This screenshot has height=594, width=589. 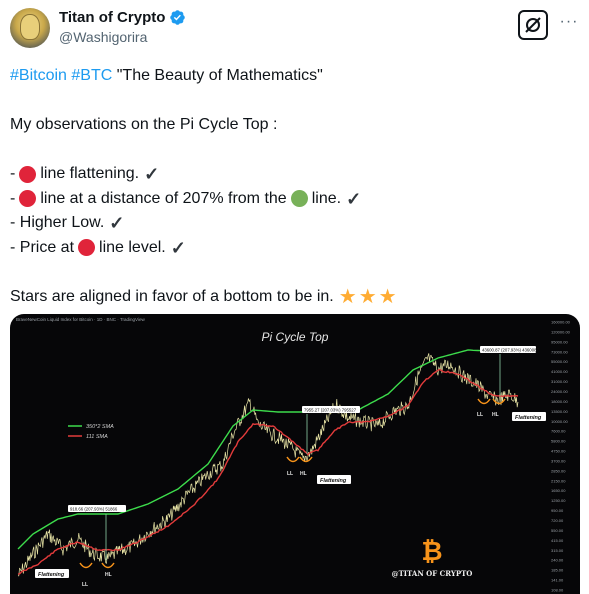 What do you see at coordinates (42, 247) in the screenshot?
I see `bullet-4-text: - Price at` at bounding box center [42, 247].